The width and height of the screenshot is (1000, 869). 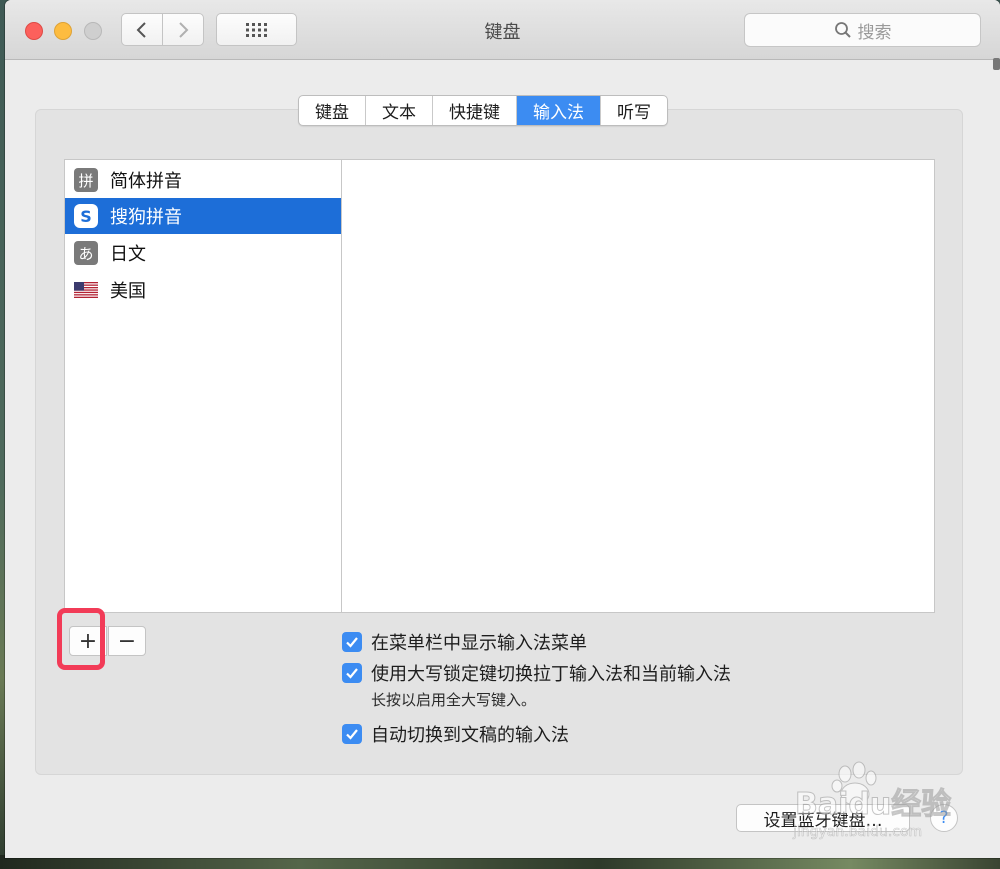 I want to click on search-field: 搜索, so click(x=862, y=30).